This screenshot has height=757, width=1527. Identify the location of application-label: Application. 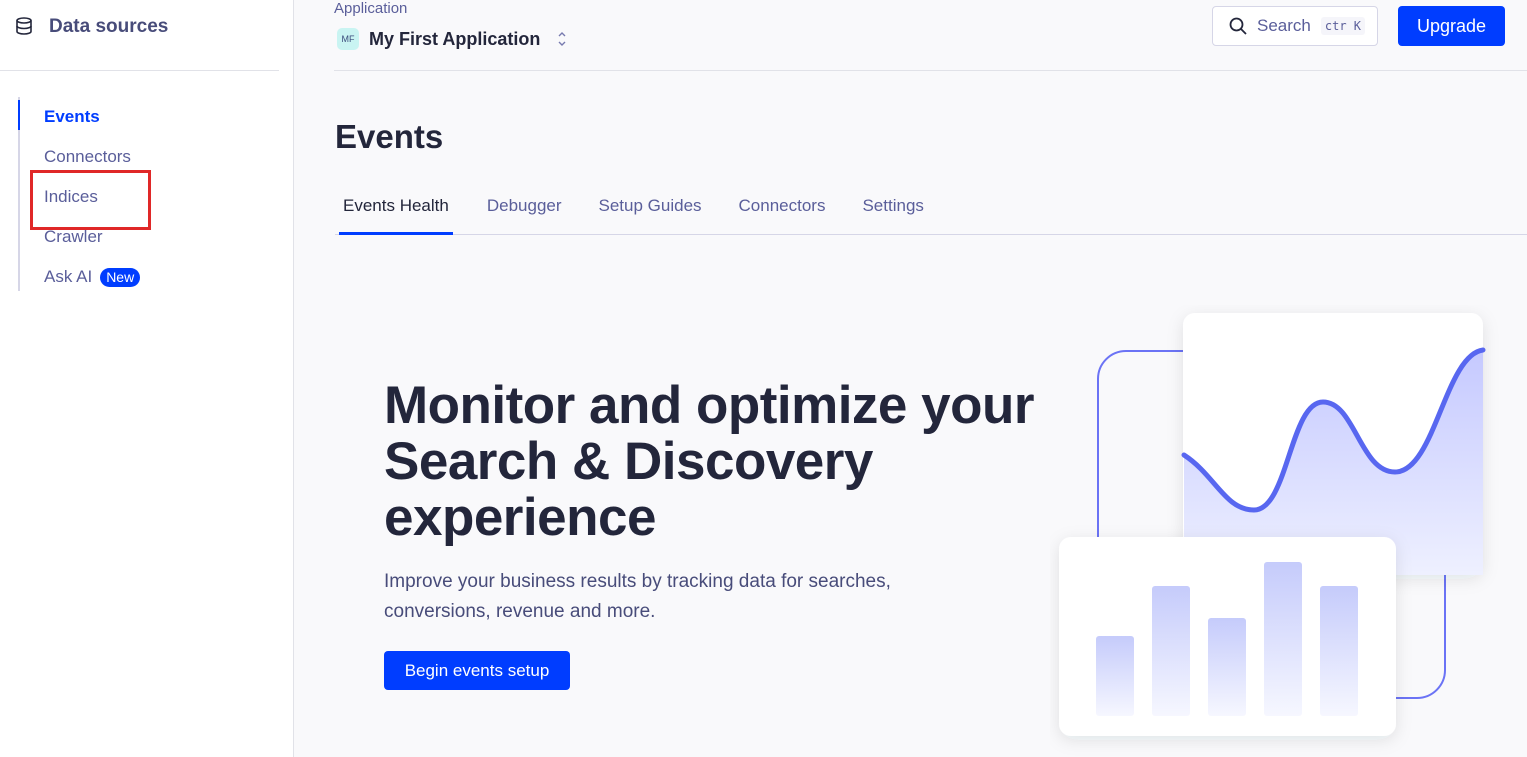
(371, 8).